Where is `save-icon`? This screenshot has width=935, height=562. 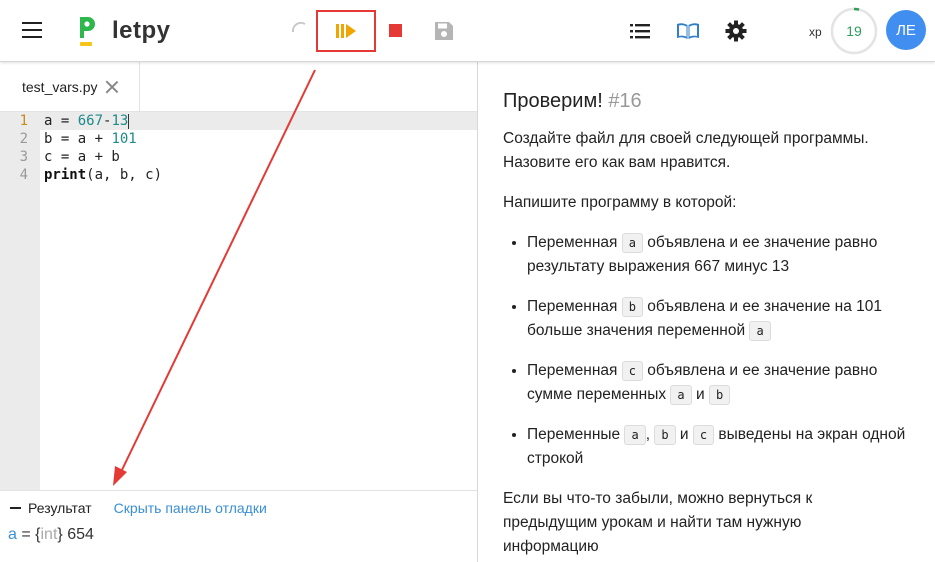
save-icon is located at coordinates (444, 31).